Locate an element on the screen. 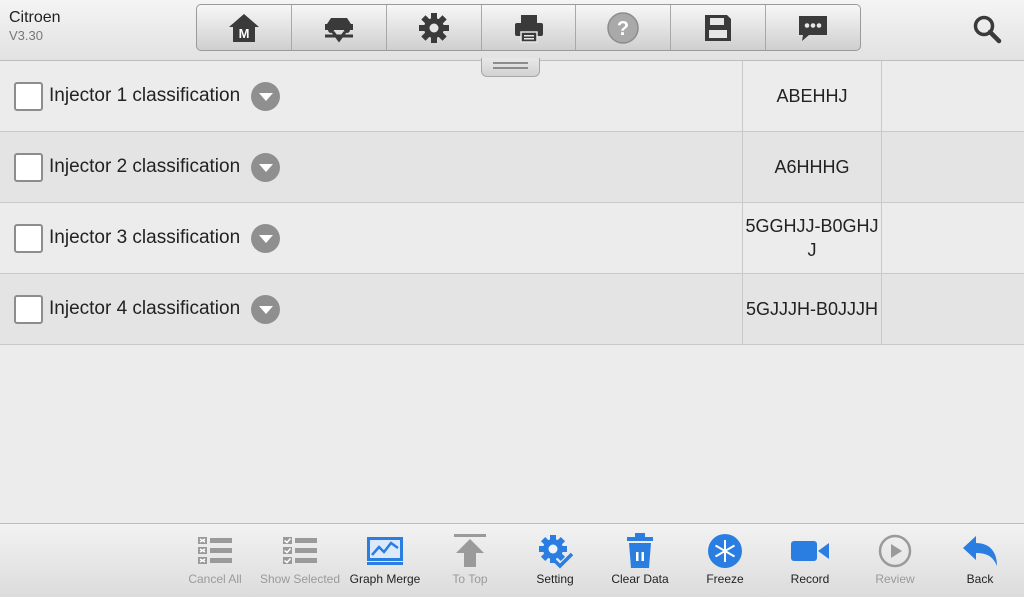 This screenshot has width=1024, height=597. record-label: Record is located at coordinates (810, 579).